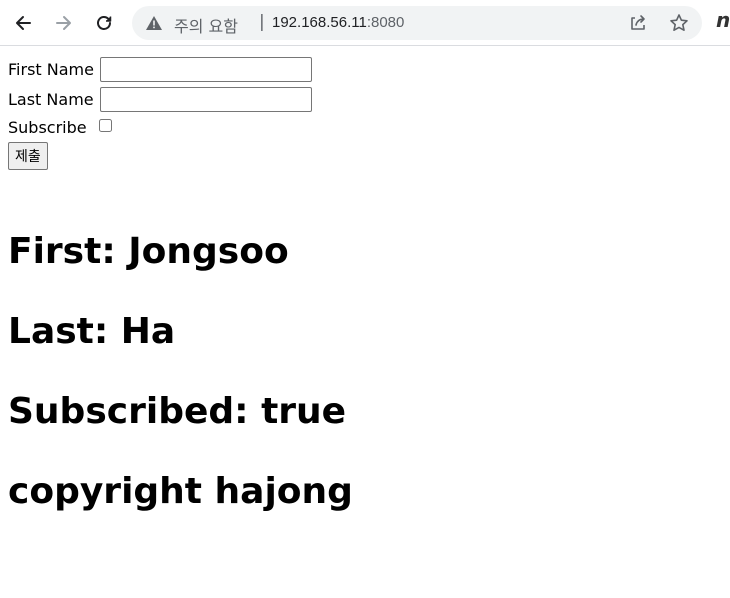 This screenshot has height=598, width=730. I want to click on url-text: 192.168.56.11:8080, so click(338, 22).